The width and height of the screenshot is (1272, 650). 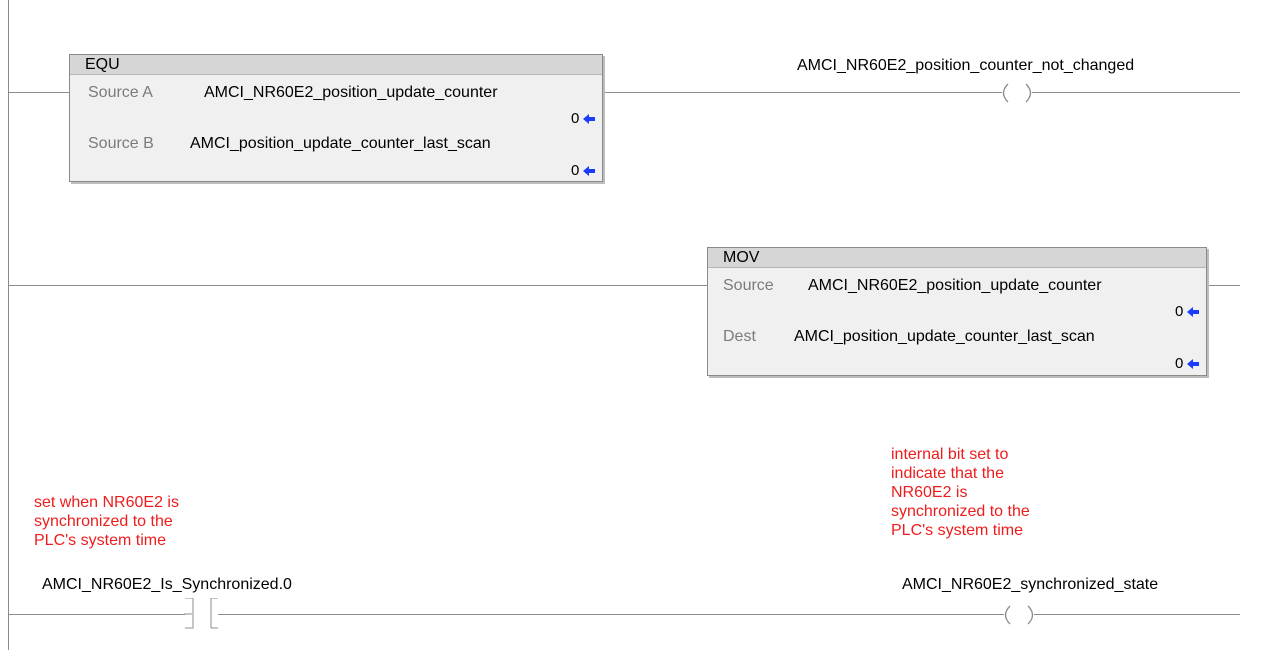 I want to click on equ-source-b-label: Source B, so click(x=121, y=143).